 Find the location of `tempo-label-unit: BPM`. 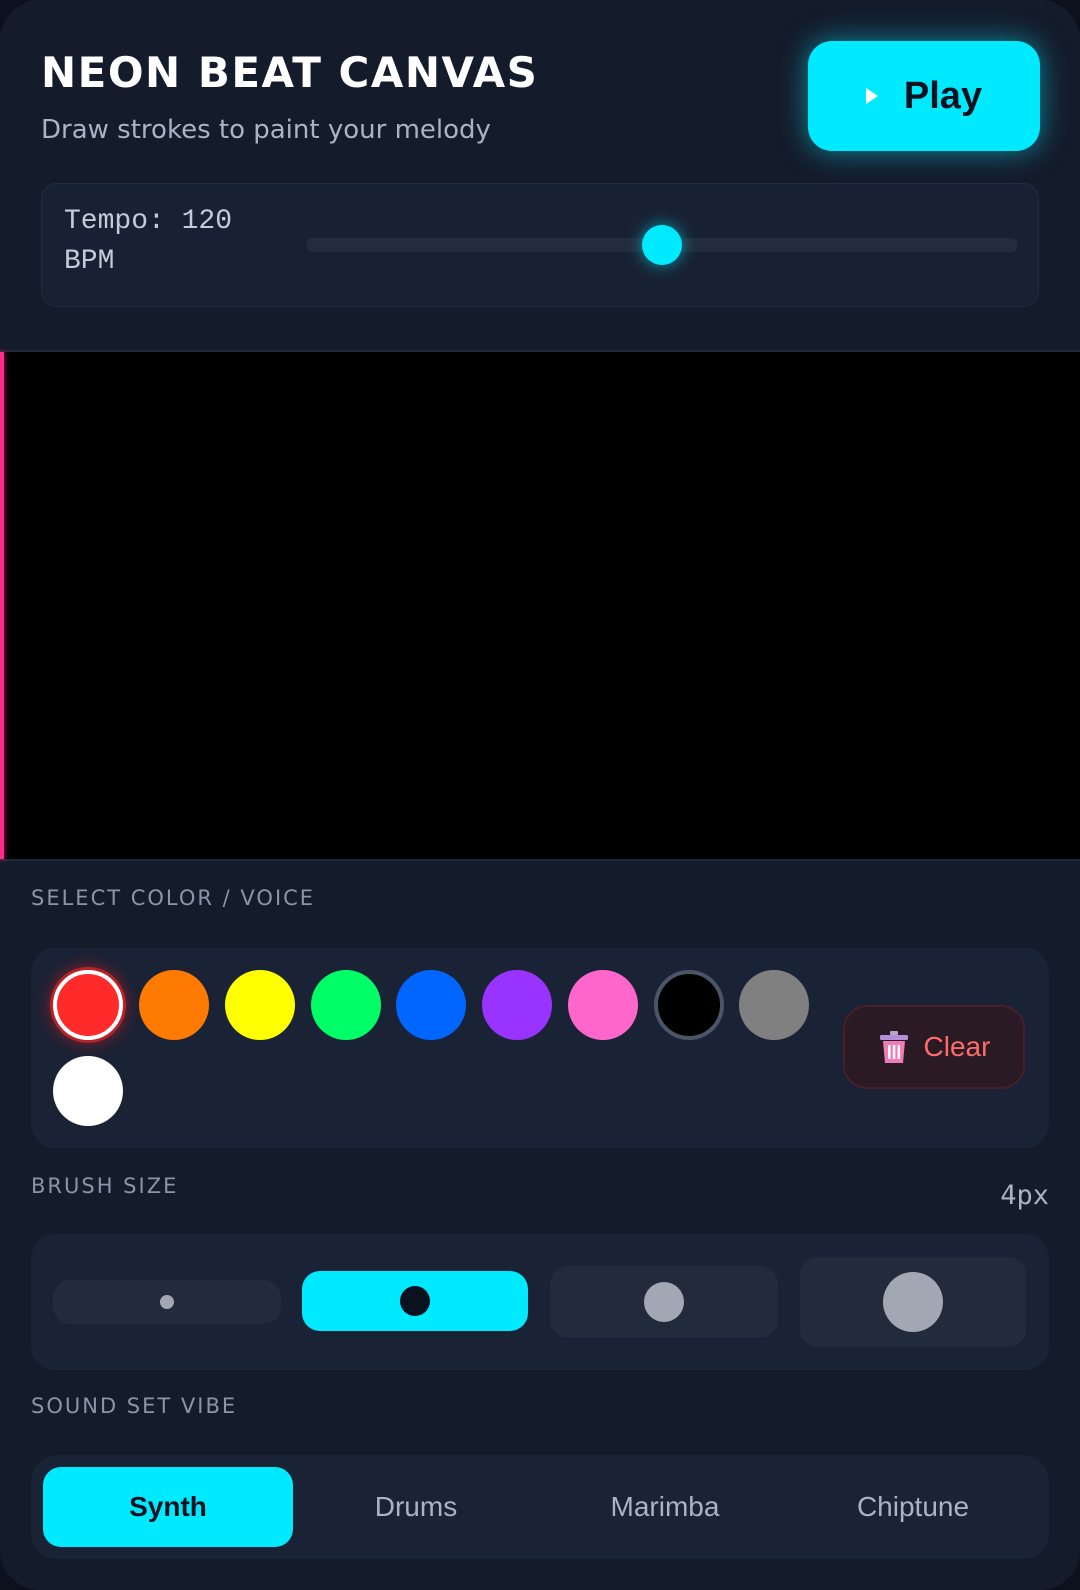

tempo-label-unit: BPM is located at coordinates (89, 261).